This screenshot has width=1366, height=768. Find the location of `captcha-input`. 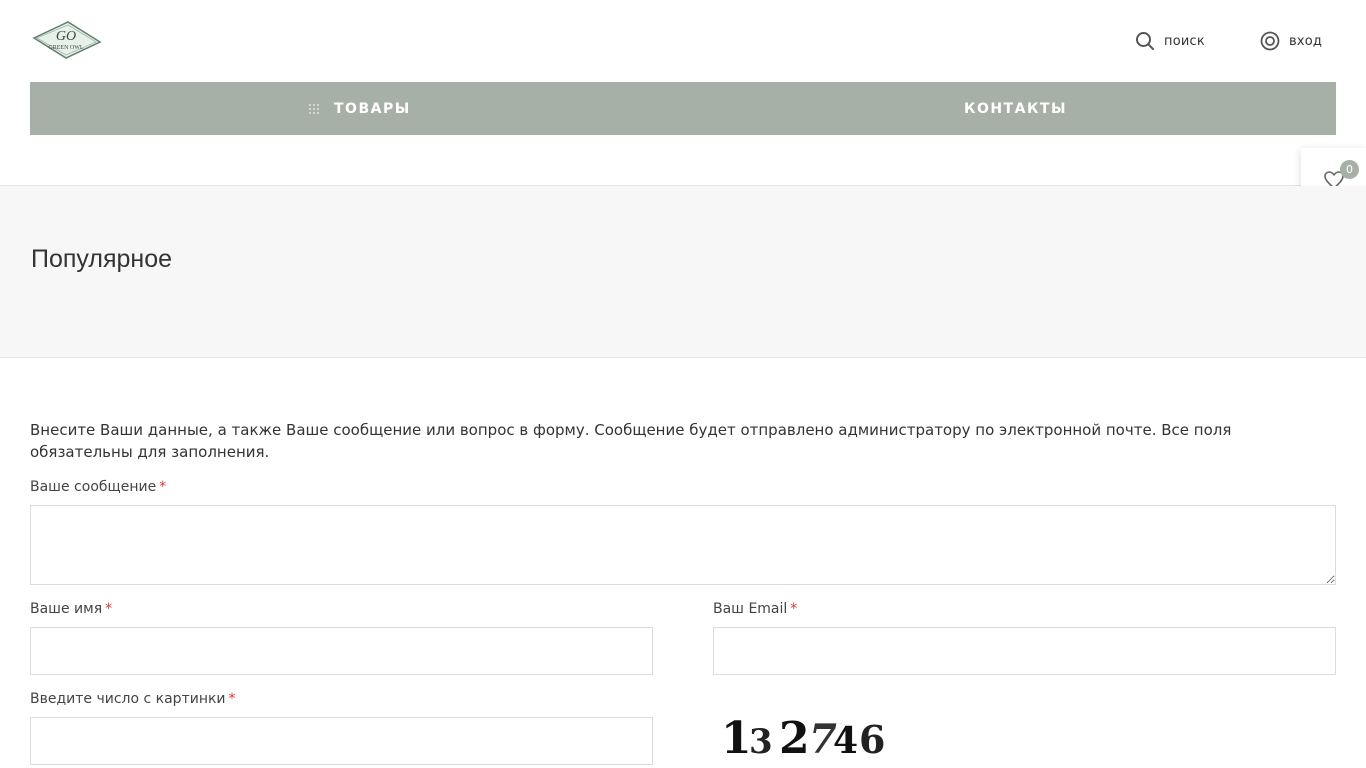

captcha-input is located at coordinates (341, 741).